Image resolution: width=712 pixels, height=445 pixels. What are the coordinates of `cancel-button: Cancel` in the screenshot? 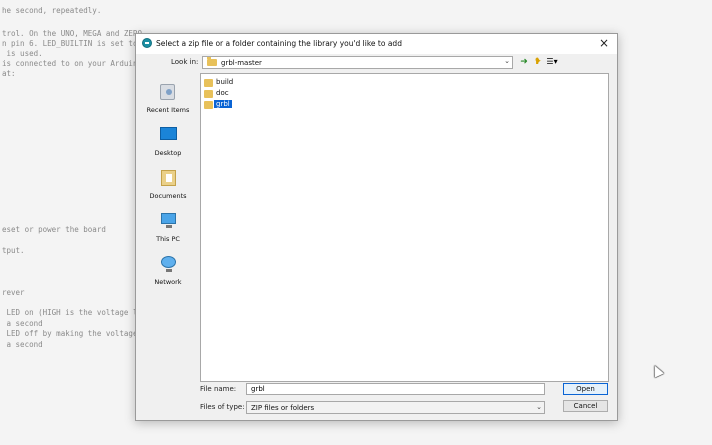 It's located at (585, 406).